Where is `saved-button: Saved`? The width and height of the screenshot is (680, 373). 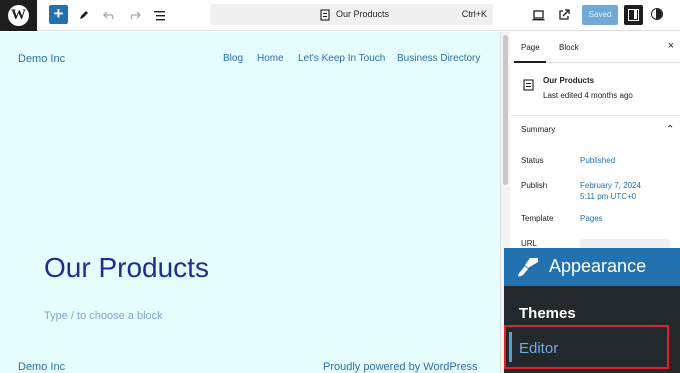
saved-button: Saved is located at coordinates (600, 15).